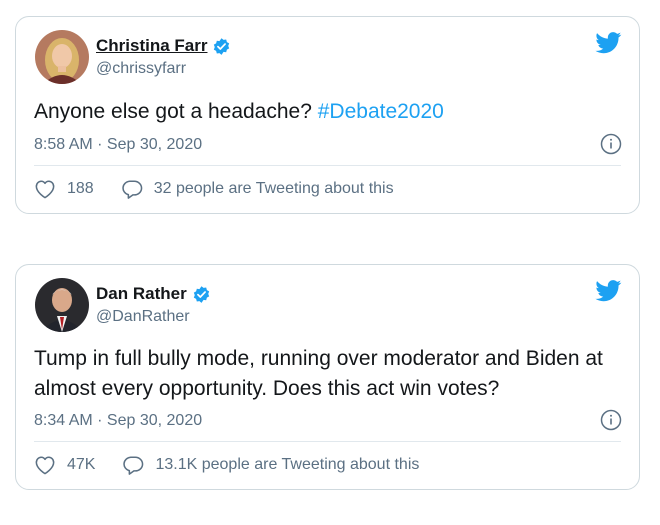 Image resolution: width=660 pixels, height=525 pixels. I want to click on conversation-link: 13.1K people are Tweeting about this, so click(270, 465).